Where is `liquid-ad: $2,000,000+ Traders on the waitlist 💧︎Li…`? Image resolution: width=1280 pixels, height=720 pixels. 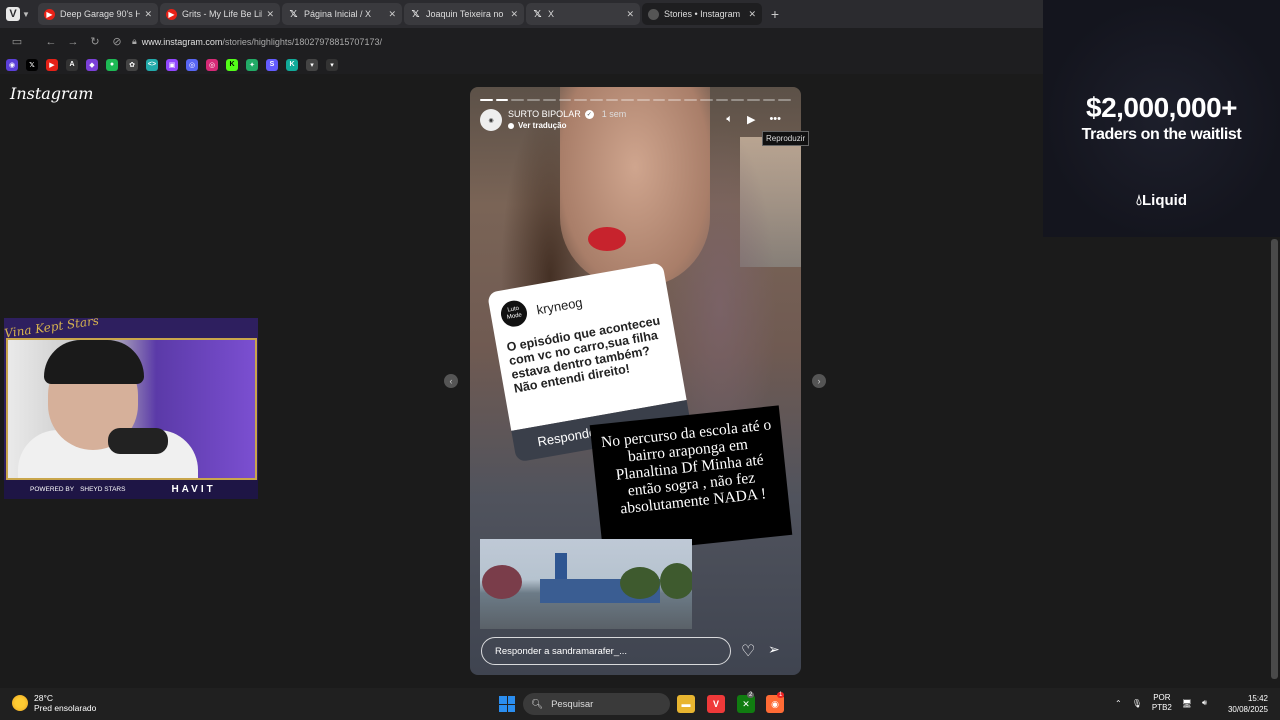
liquid-ad: $2,000,000+ Traders on the waitlist 💧︎Li… is located at coordinates (1161, 118).